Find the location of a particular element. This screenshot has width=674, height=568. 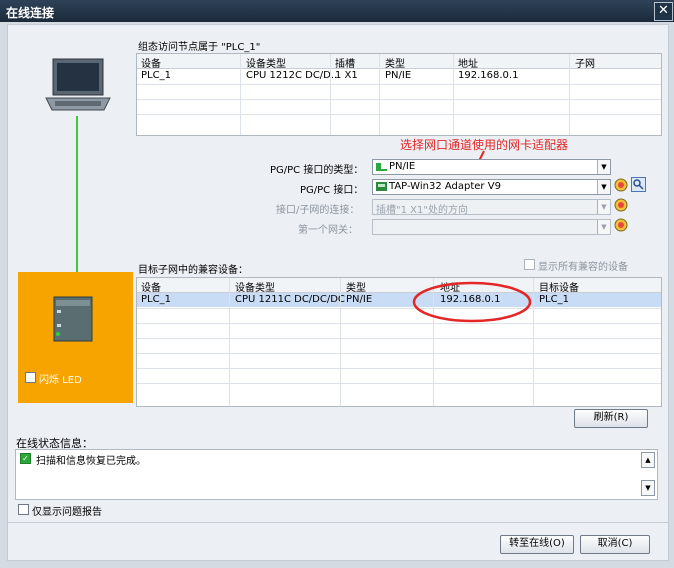

status-message: 扫描和信息恢复已完成。 is located at coordinates (91, 461).